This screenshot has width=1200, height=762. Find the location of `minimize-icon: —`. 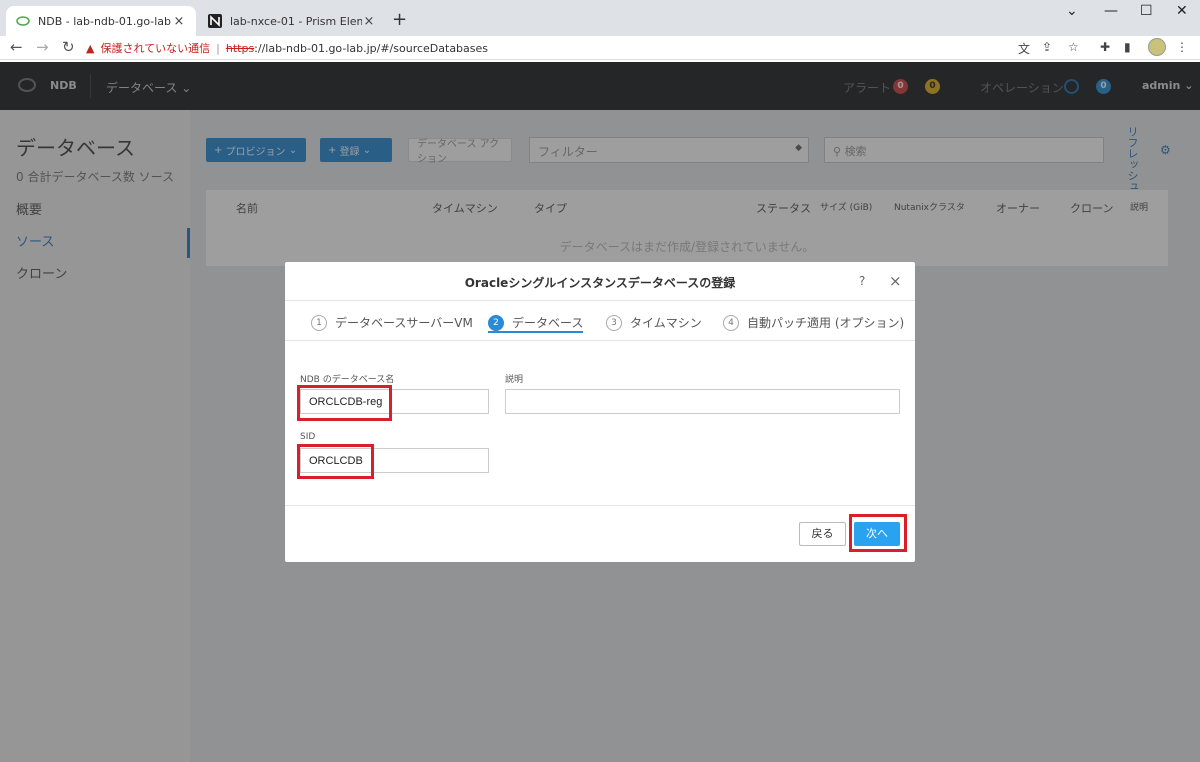

minimize-icon: — is located at coordinates (1111, 11).